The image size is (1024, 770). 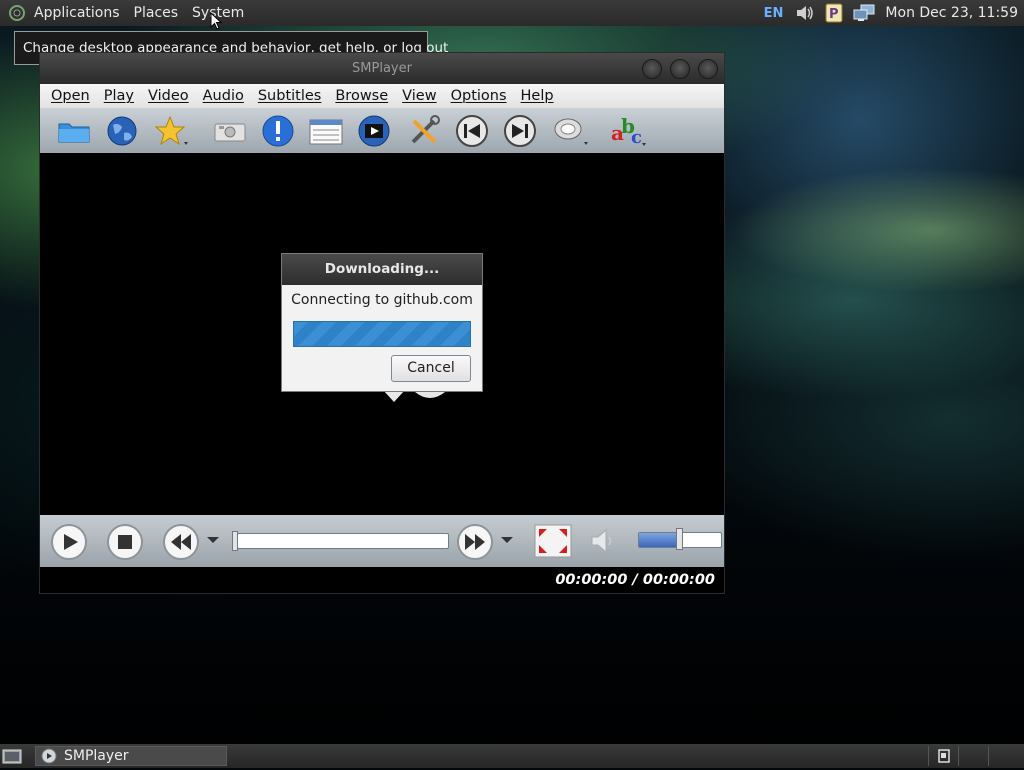 I want to click on volume-handle, so click(x=679, y=539).